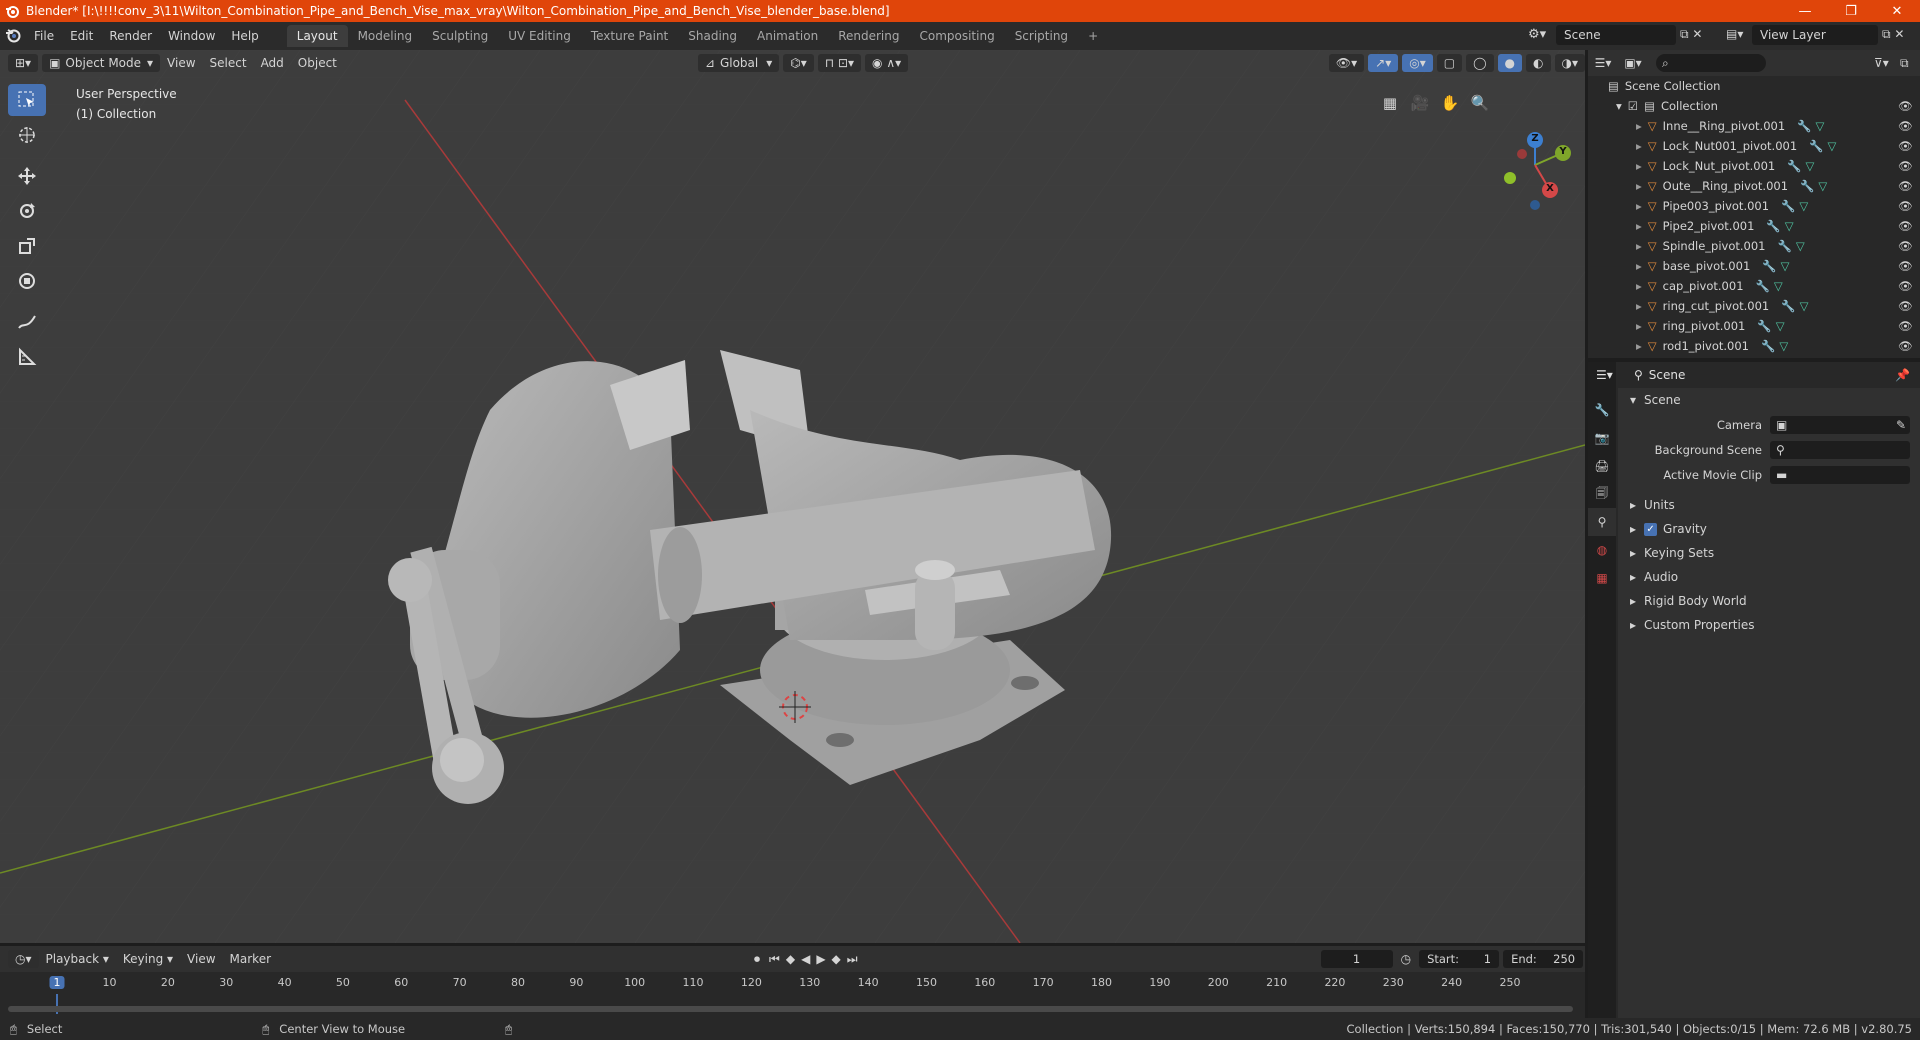 This screenshot has width=1920, height=1040. What do you see at coordinates (1093, 36) in the screenshot?
I see `add-workspace-button: +` at bounding box center [1093, 36].